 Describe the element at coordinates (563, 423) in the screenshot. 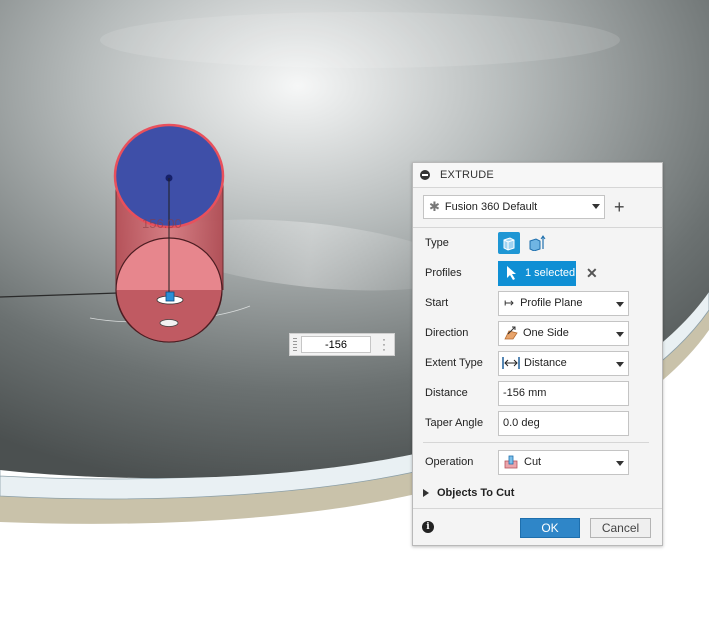

I see `taper-angle-input` at that location.